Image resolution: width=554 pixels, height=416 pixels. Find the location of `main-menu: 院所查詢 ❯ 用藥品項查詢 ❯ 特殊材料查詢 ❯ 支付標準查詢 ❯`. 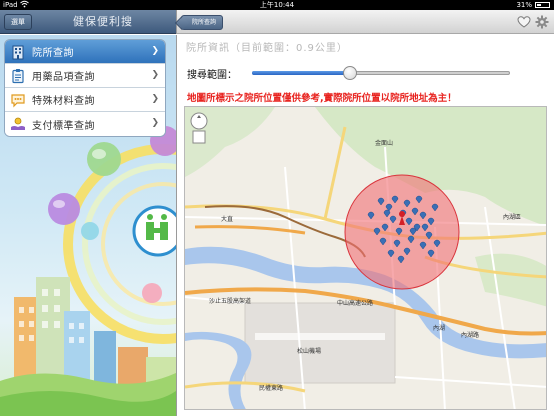

main-menu: 院所查詢 ❯ 用藥品項查詢 ❯ 特殊材料查詢 ❯ 支付標準查詢 ❯ is located at coordinates (85, 88).